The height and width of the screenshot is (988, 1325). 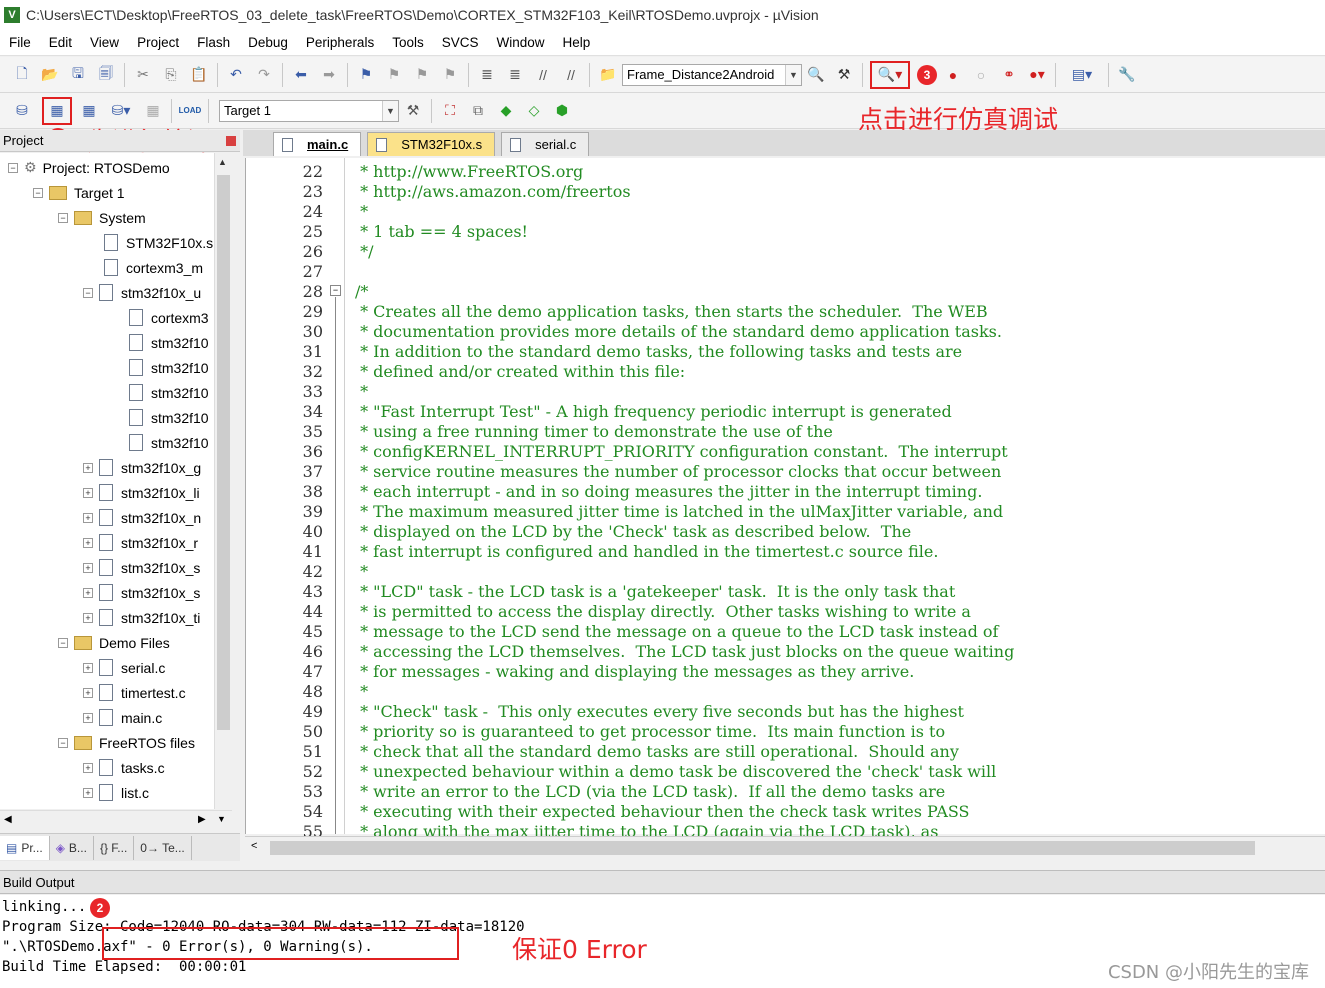 What do you see at coordinates (153, 267) in the screenshot?
I see `tree-file: cortexm3_m` at bounding box center [153, 267].